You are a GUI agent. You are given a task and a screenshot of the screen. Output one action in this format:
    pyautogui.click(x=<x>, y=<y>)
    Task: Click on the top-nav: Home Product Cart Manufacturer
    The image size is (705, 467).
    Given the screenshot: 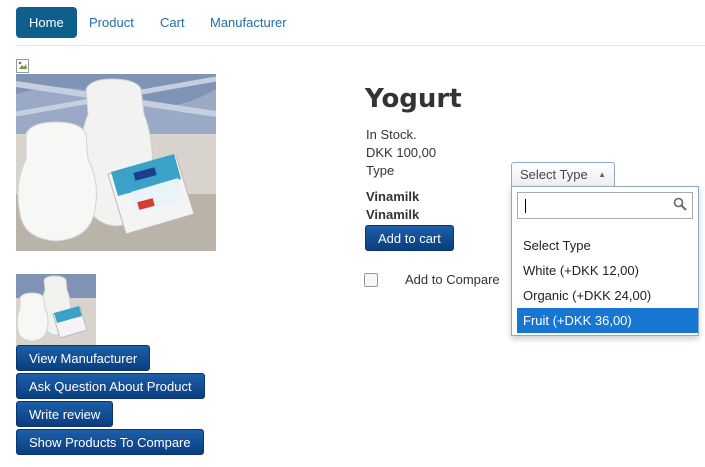 What is the action you would take?
    pyautogui.click(x=360, y=23)
    